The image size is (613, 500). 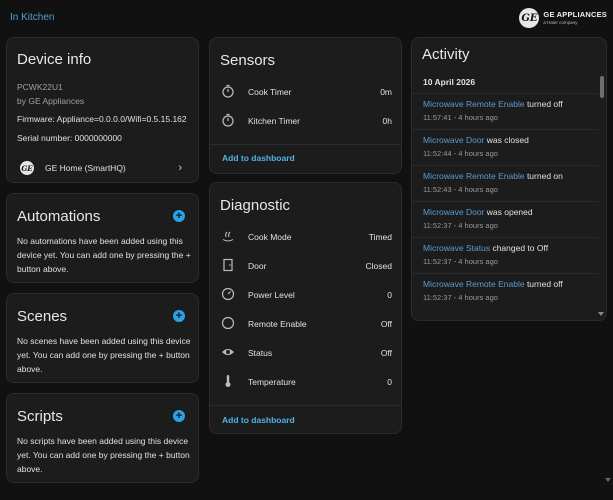 I want to click on diagnostic-label: Cook Mode, so click(x=270, y=237).